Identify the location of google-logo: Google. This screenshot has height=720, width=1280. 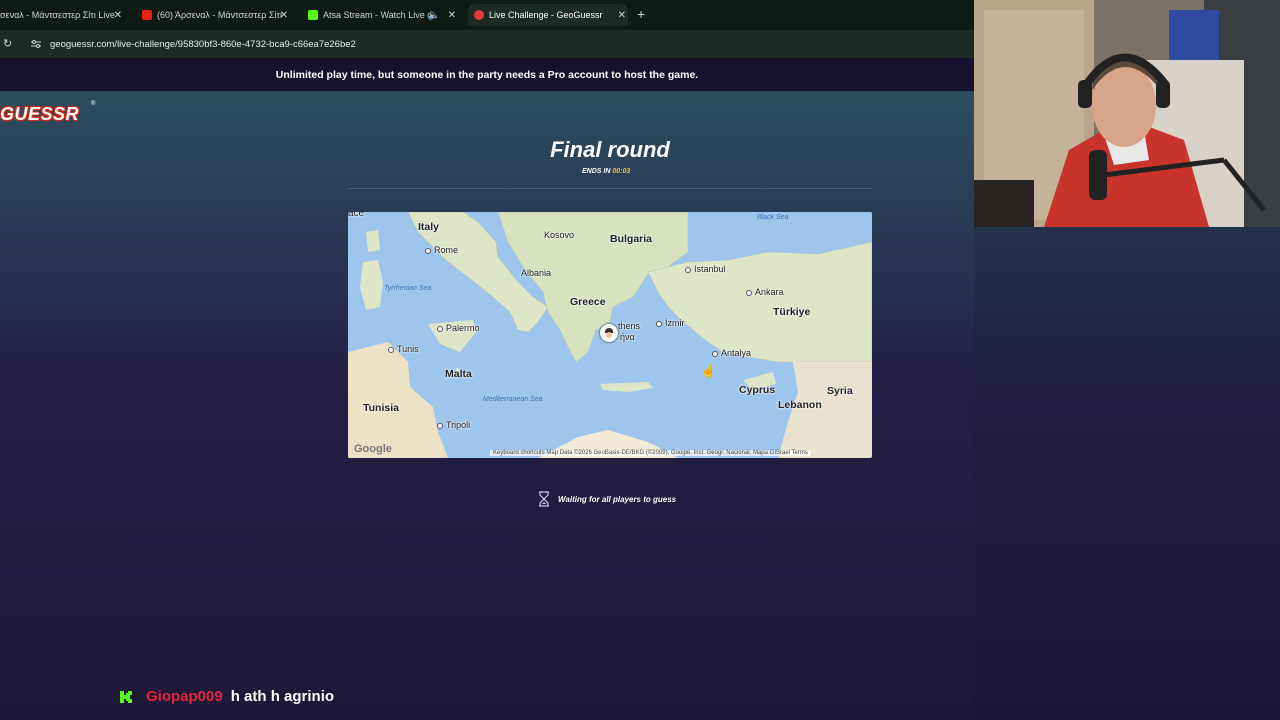
(373, 449).